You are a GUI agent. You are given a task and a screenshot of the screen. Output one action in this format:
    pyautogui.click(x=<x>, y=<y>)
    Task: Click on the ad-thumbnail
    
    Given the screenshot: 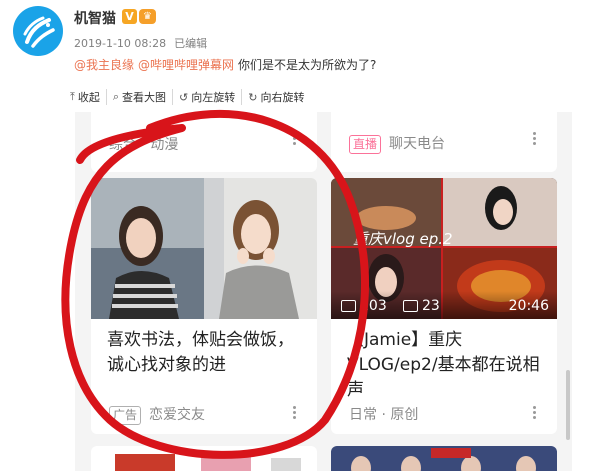 What is the action you would take?
    pyautogui.click(x=204, y=248)
    